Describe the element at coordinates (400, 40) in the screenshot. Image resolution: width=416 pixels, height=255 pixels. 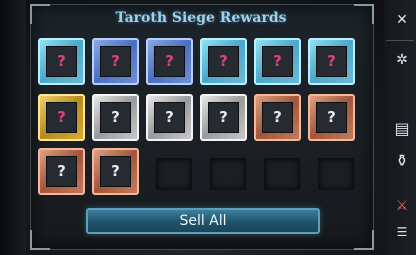
I see `rail-divider` at that location.